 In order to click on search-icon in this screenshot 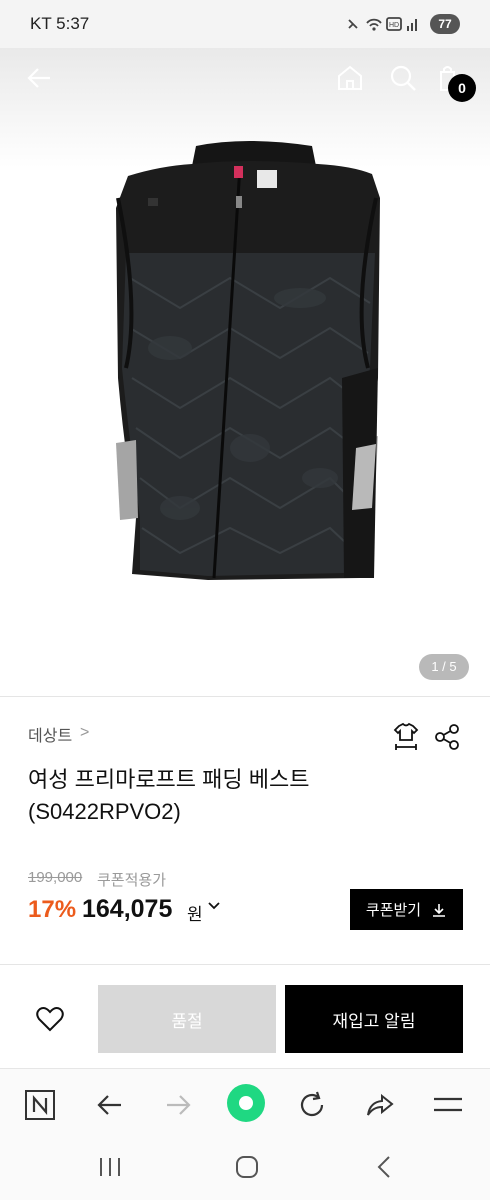, I will do `click(403, 78)`.